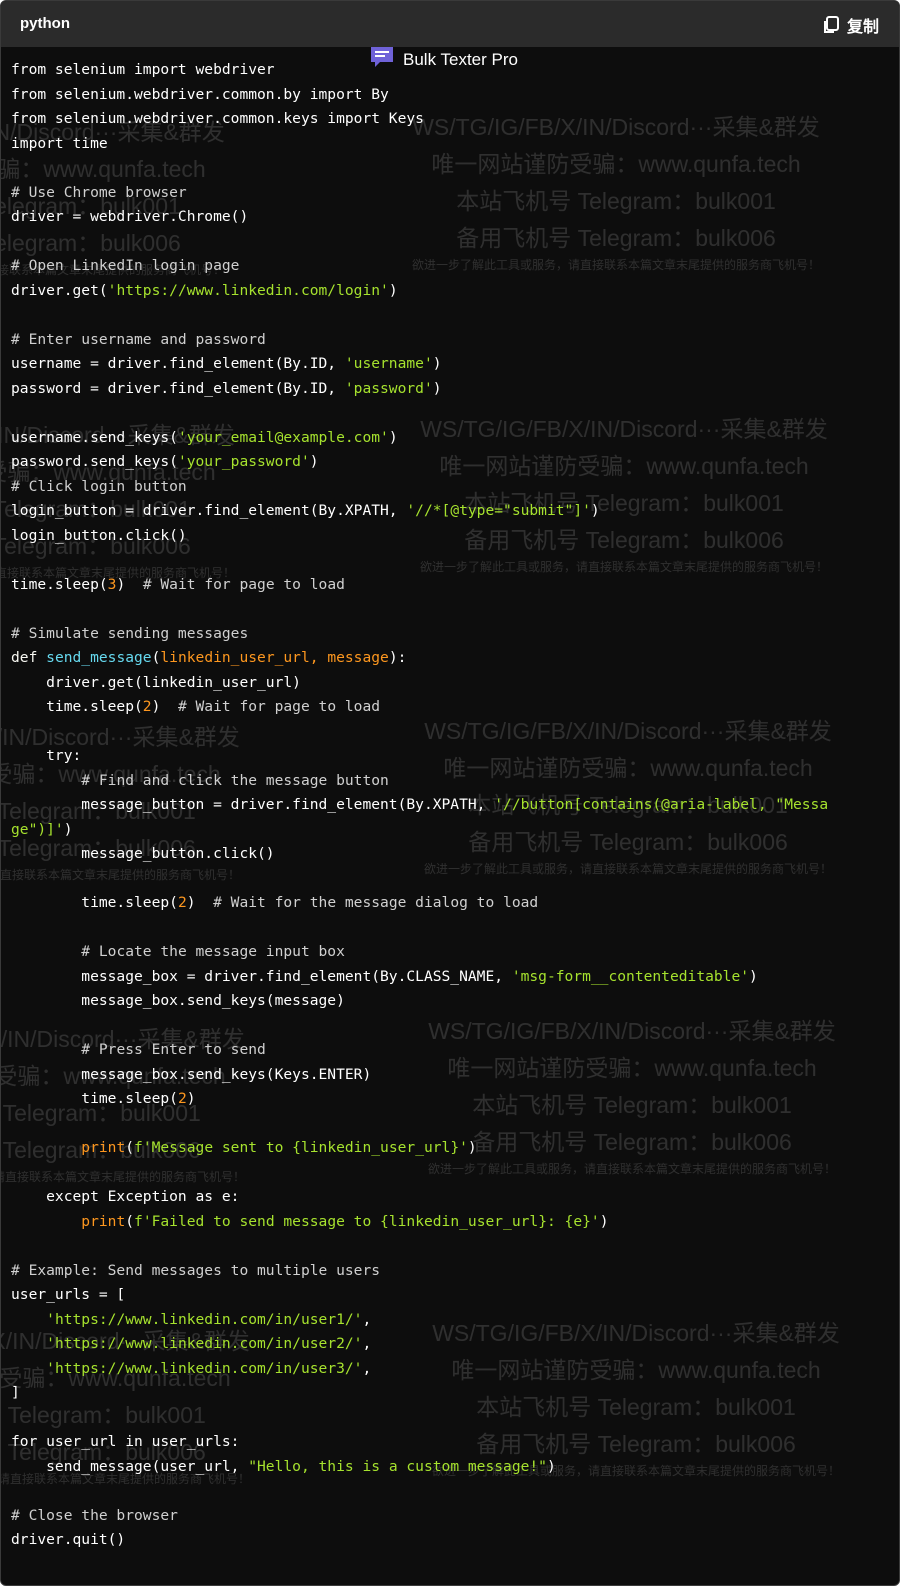 This screenshot has width=900, height=1586. Describe the element at coordinates (125, 265) in the screenshot. I see `code-token: # Open LinkedIn login page` at that location.